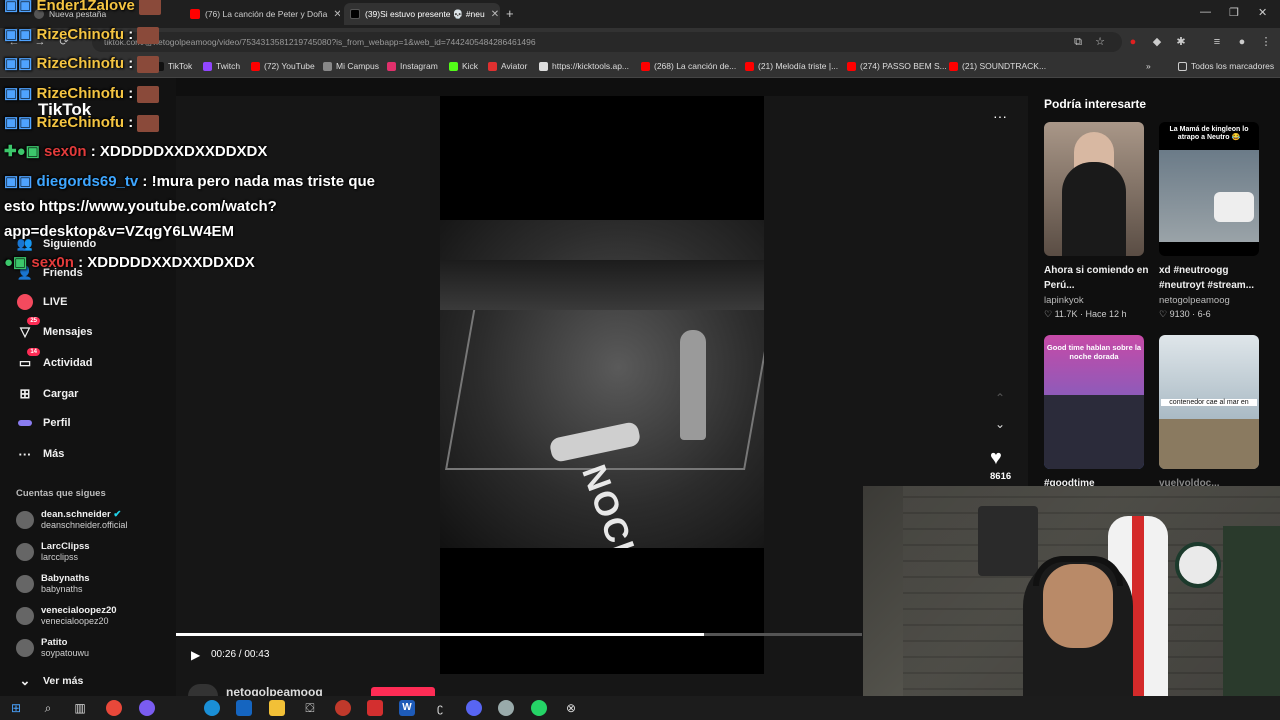 The width and height of the screenshot is (1280, 720). I want to click on app-icon: ⊗, so click(571, 708).